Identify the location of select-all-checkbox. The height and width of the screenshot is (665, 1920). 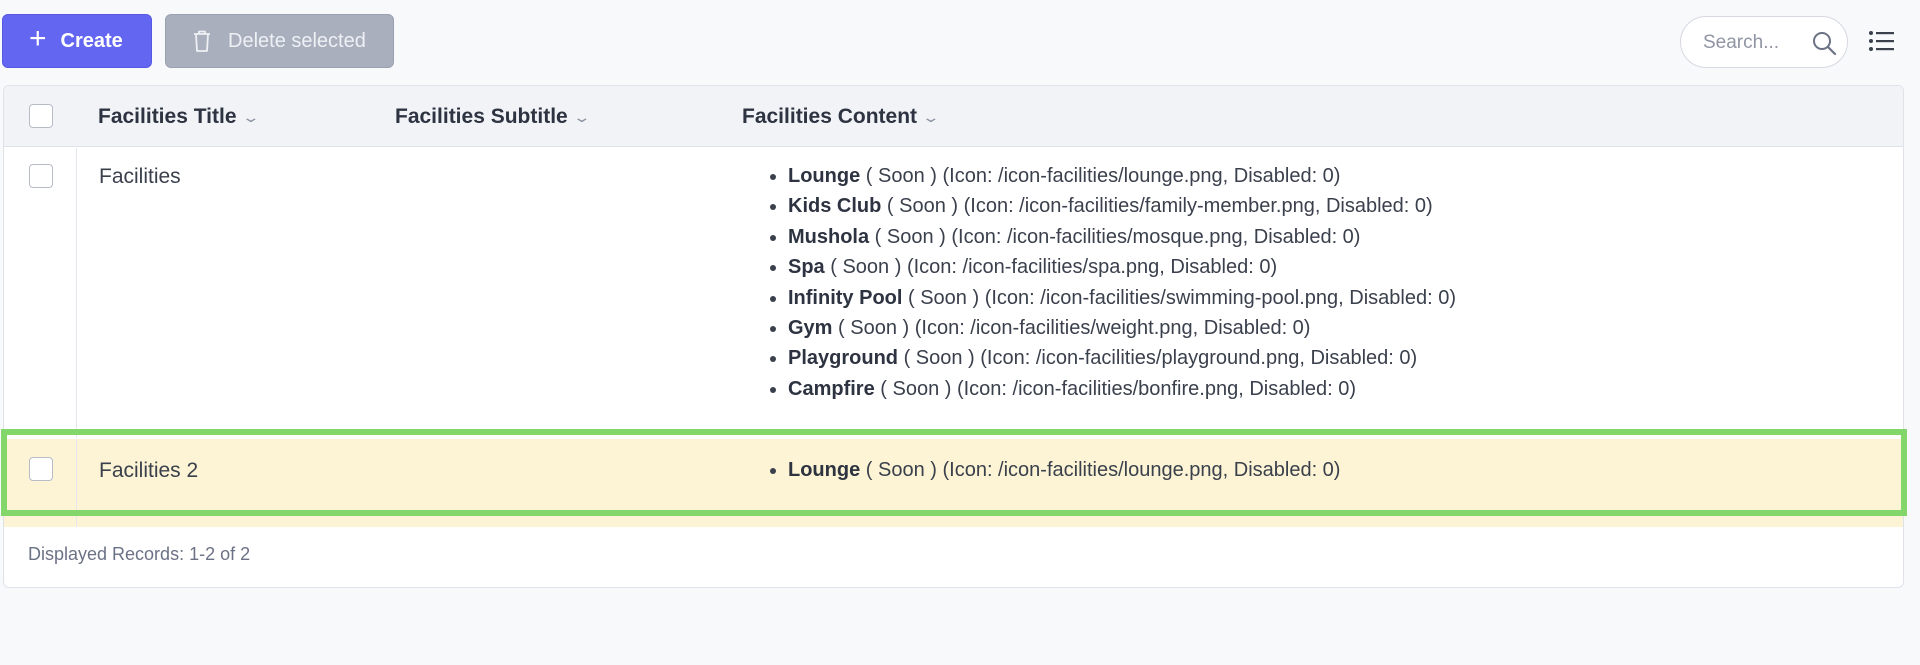
(41, 116).